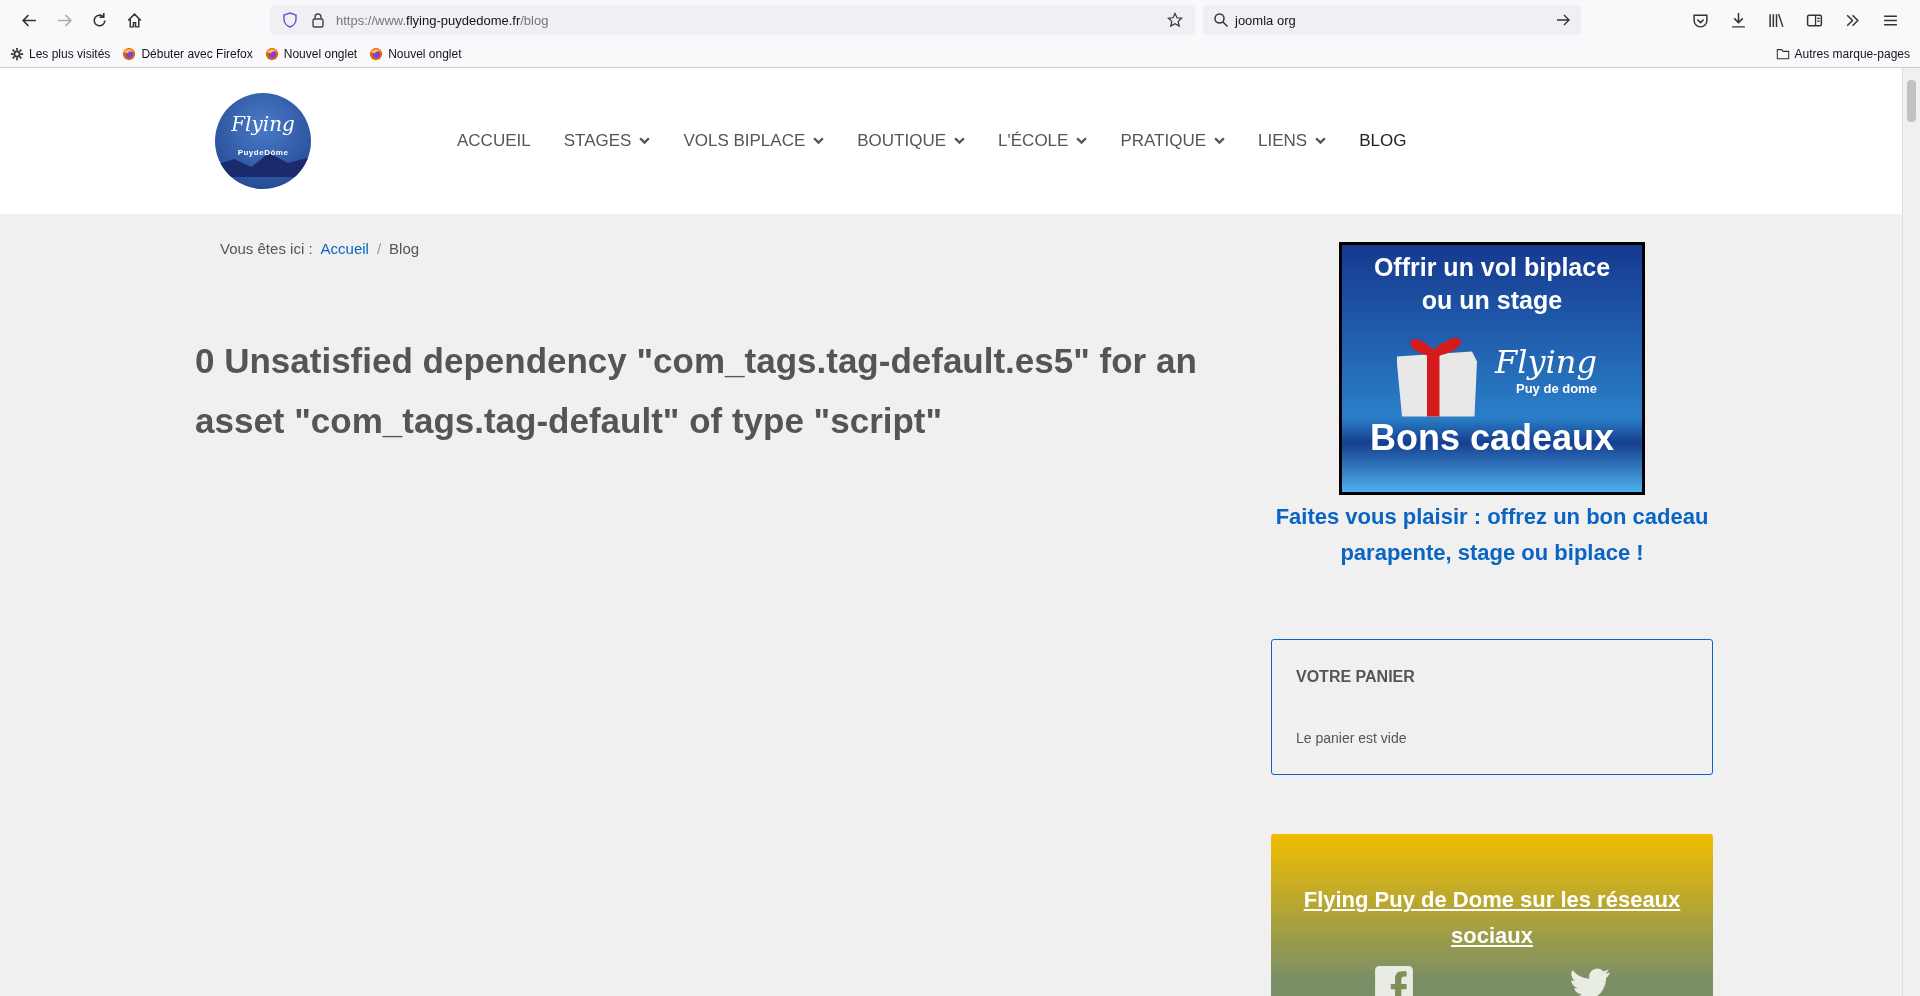 This screenshot has height=996, width=1920. I want to click on nav-menu-item: L'ÉCOLE, so click(1043, 141).